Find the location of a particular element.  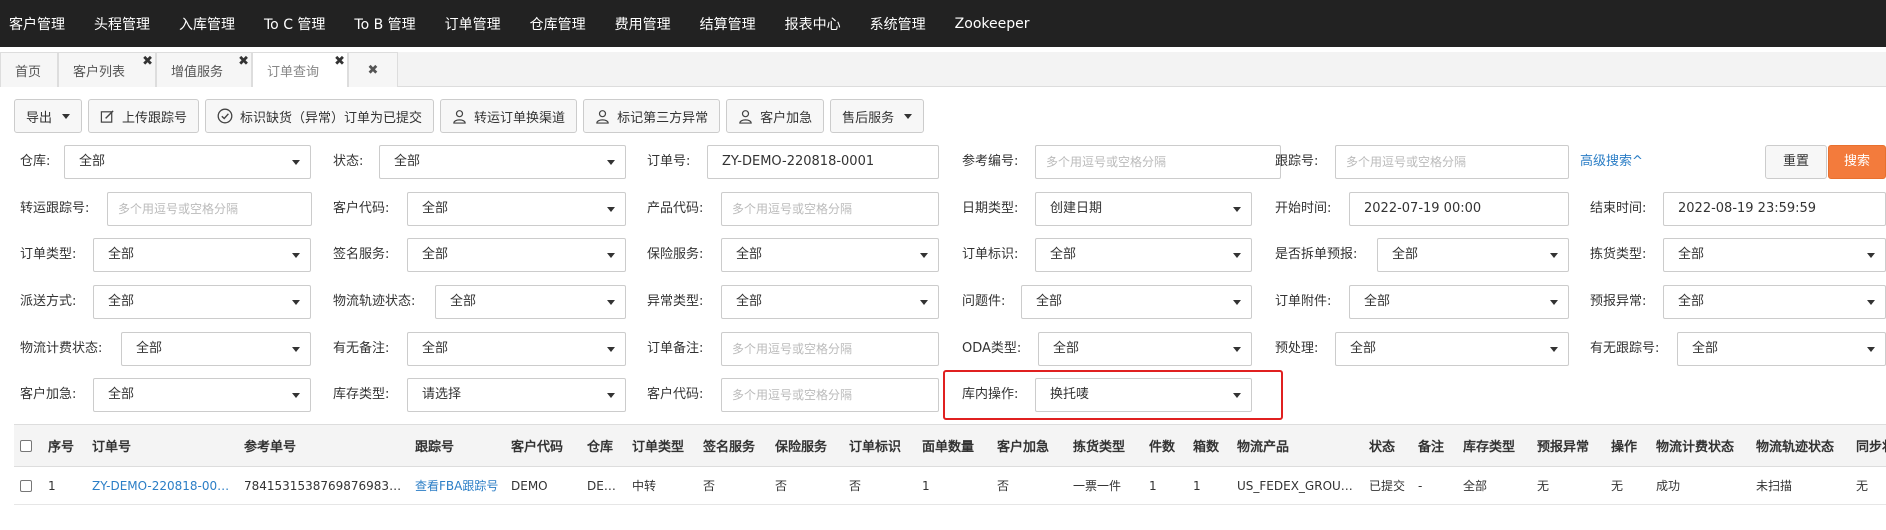

product-code-input: 多个用逗号或空格分隔 is located at coordinates (830, 209).